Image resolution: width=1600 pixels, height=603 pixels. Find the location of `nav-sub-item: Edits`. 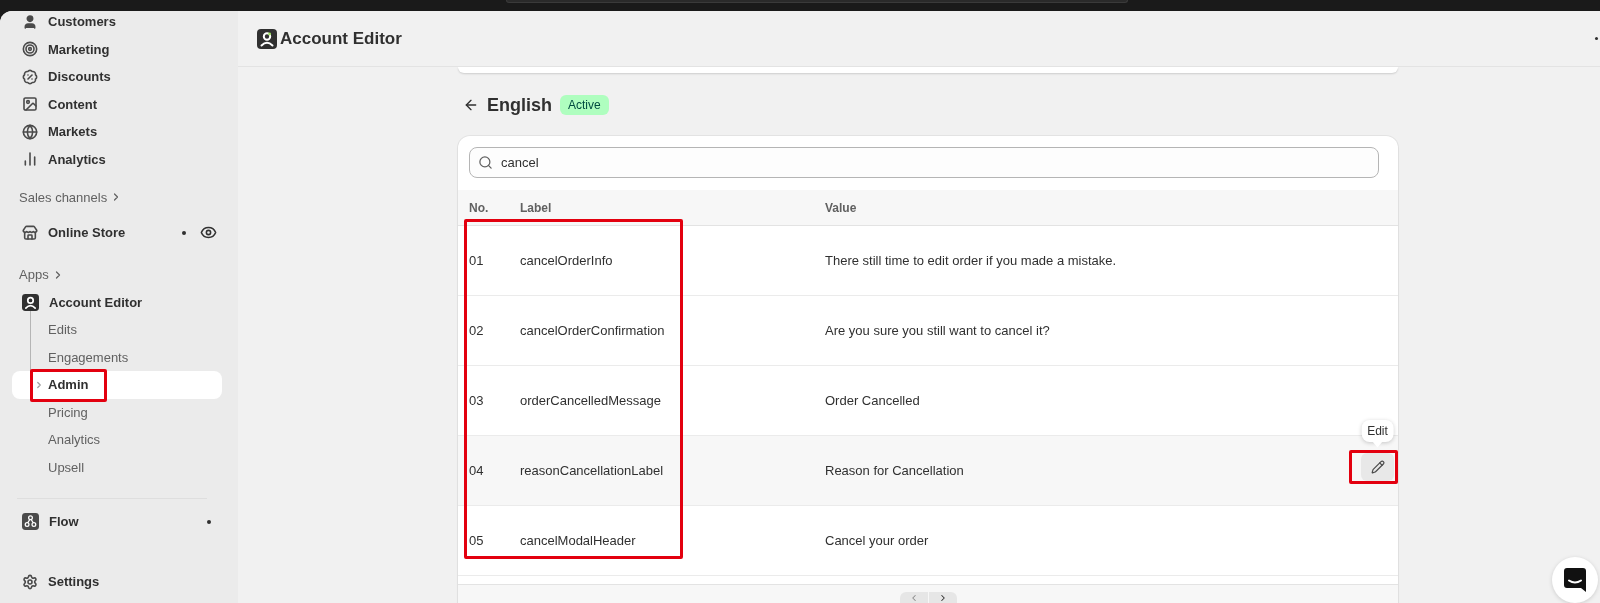

nav-sub-item: Edits is located at coordinates (117, 330).